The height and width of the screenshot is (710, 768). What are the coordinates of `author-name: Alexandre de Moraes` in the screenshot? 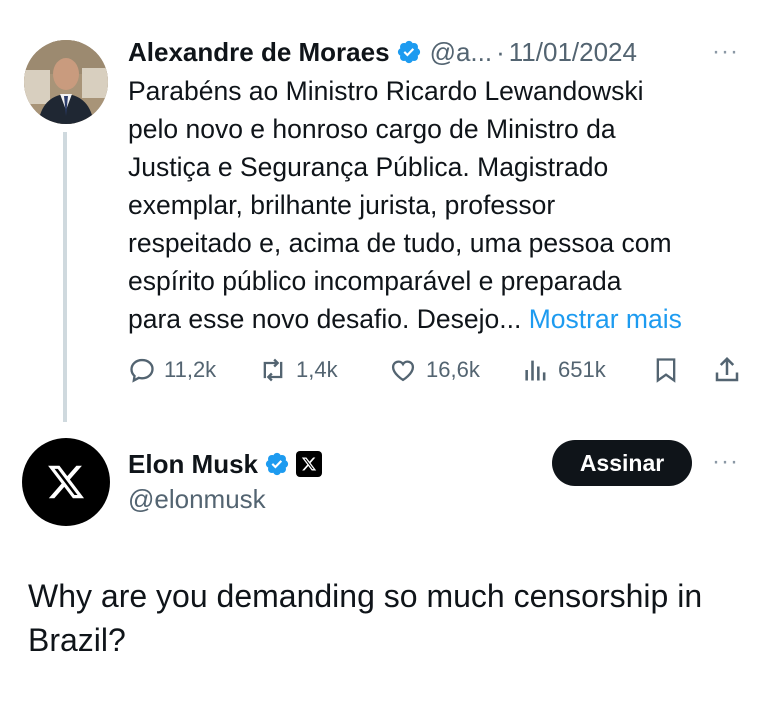 It's located at (259, 52).